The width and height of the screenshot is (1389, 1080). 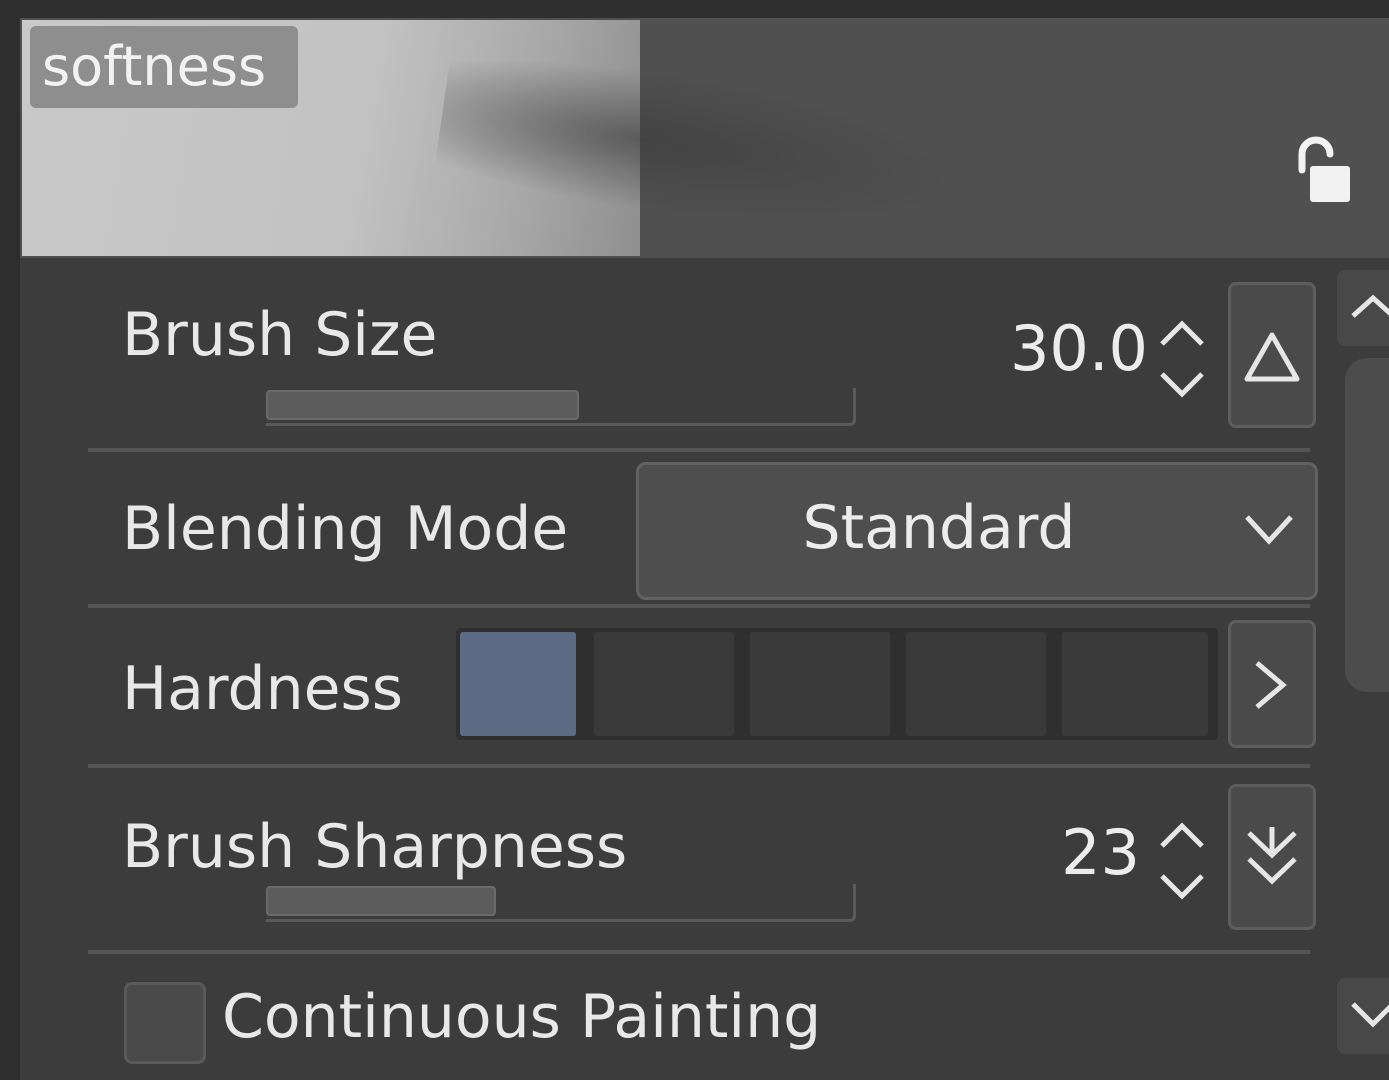 I want to click on blending-mode-select: Standard, so click(x=977, y=531).